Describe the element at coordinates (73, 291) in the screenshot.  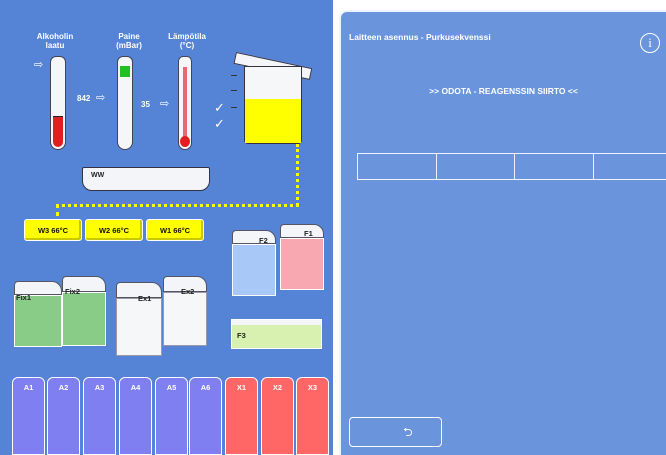
I see `container-fix2-label: Fix2` at that location.